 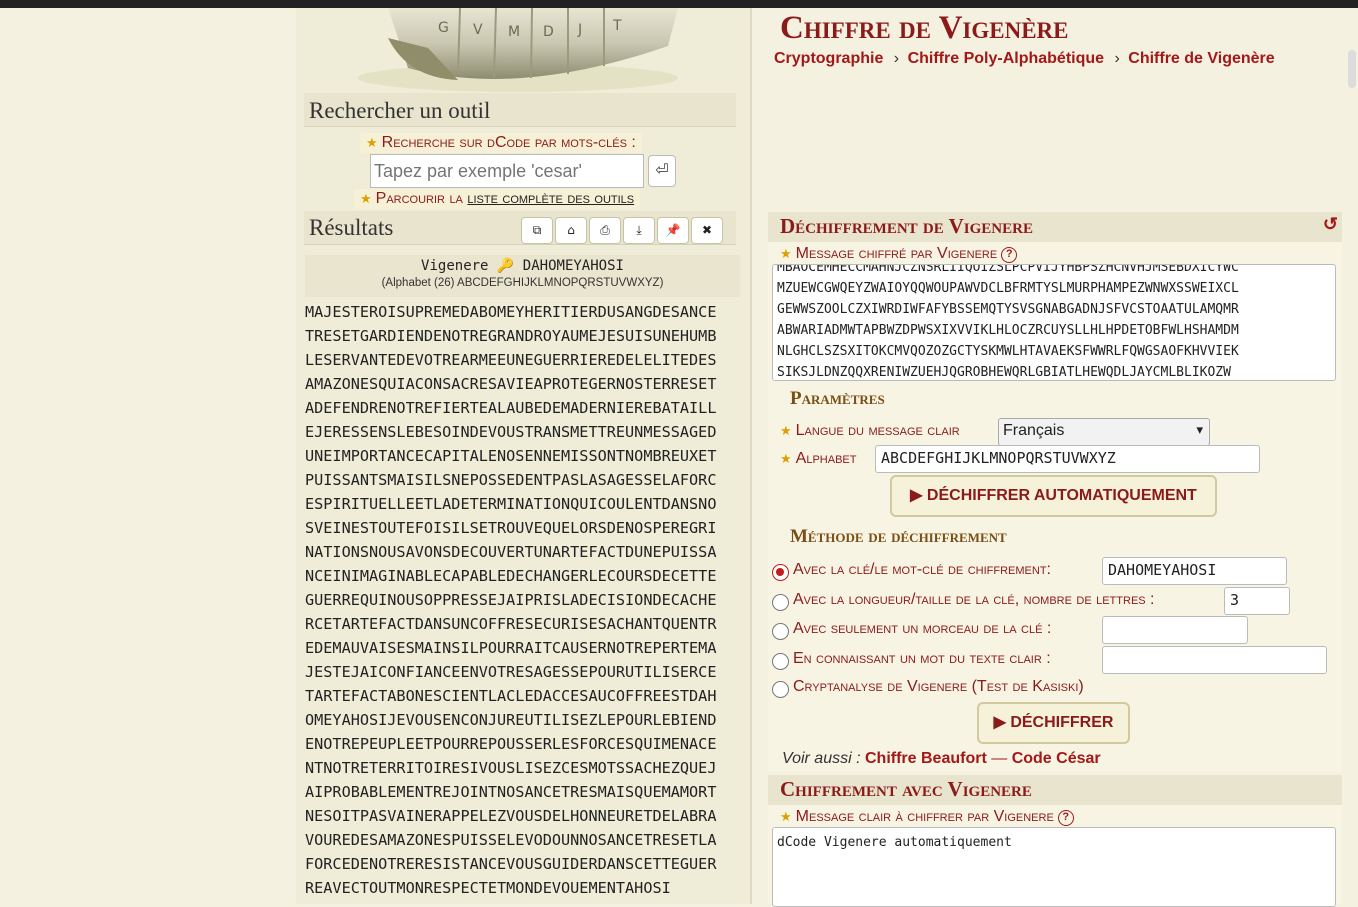 What do you see at coordinates (922, 570) in the screenshot?
I see `method-key-label: Avec la clé/le mot-clé de chiffrement:` at bounding box center [922, 570].